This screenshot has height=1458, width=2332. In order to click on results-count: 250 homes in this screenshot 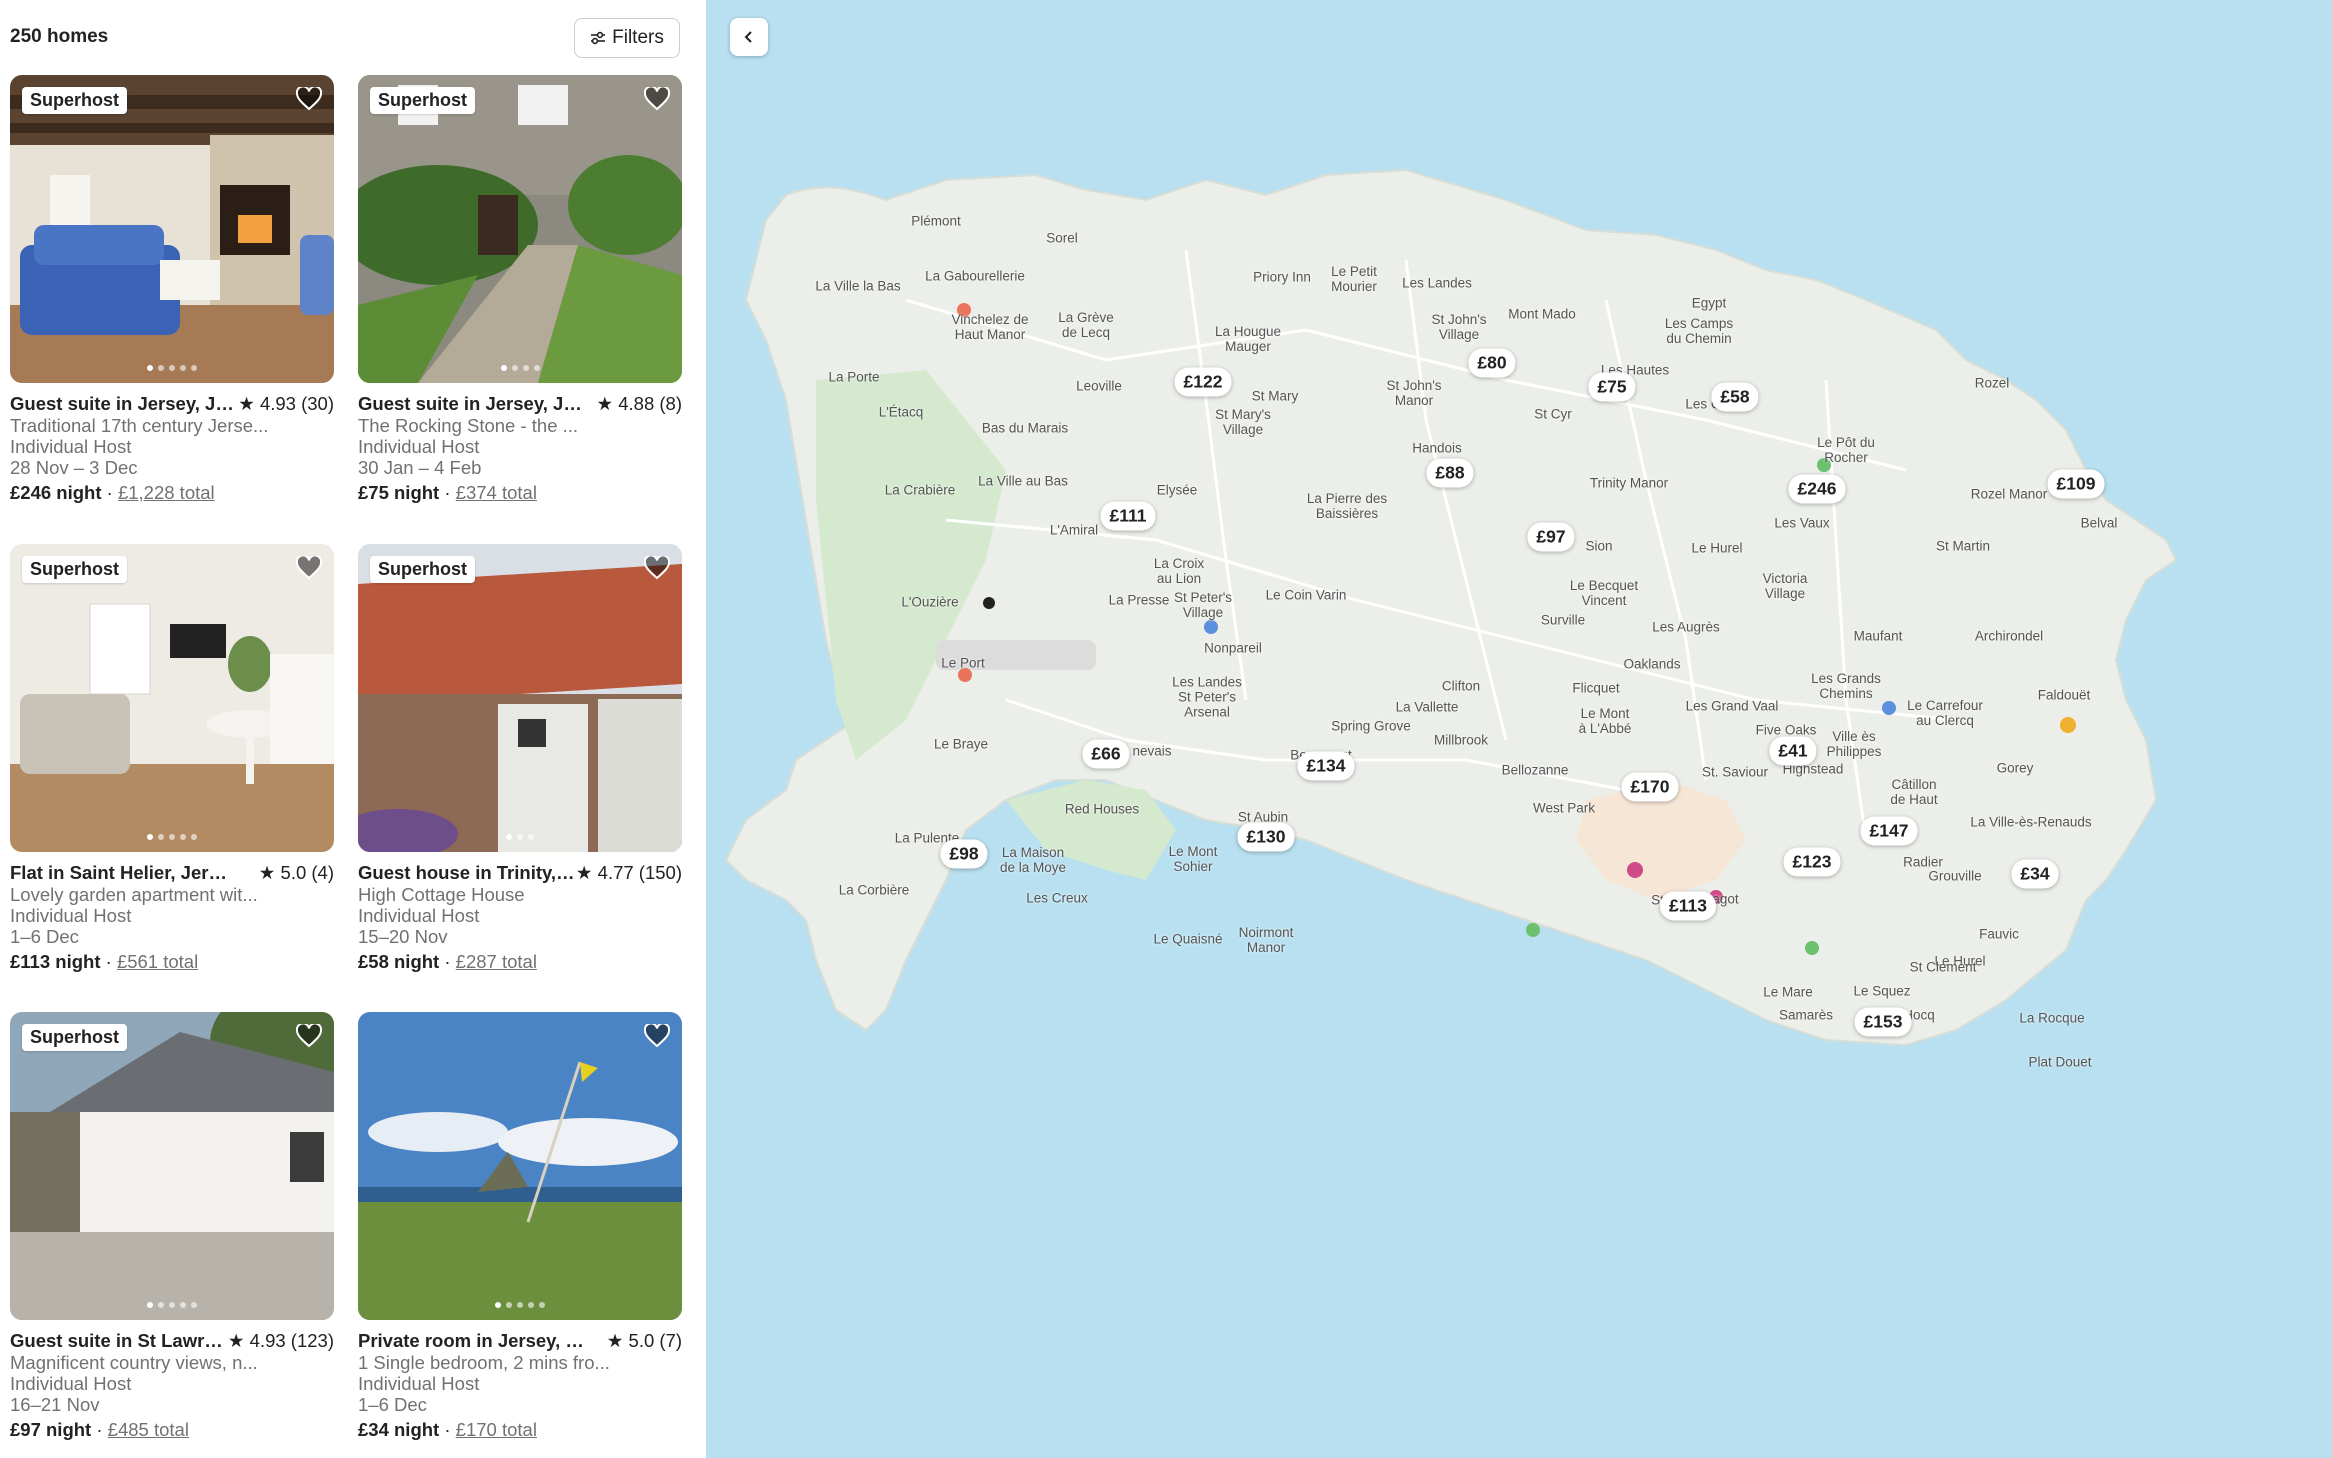, I will do `click(59, 36)`.